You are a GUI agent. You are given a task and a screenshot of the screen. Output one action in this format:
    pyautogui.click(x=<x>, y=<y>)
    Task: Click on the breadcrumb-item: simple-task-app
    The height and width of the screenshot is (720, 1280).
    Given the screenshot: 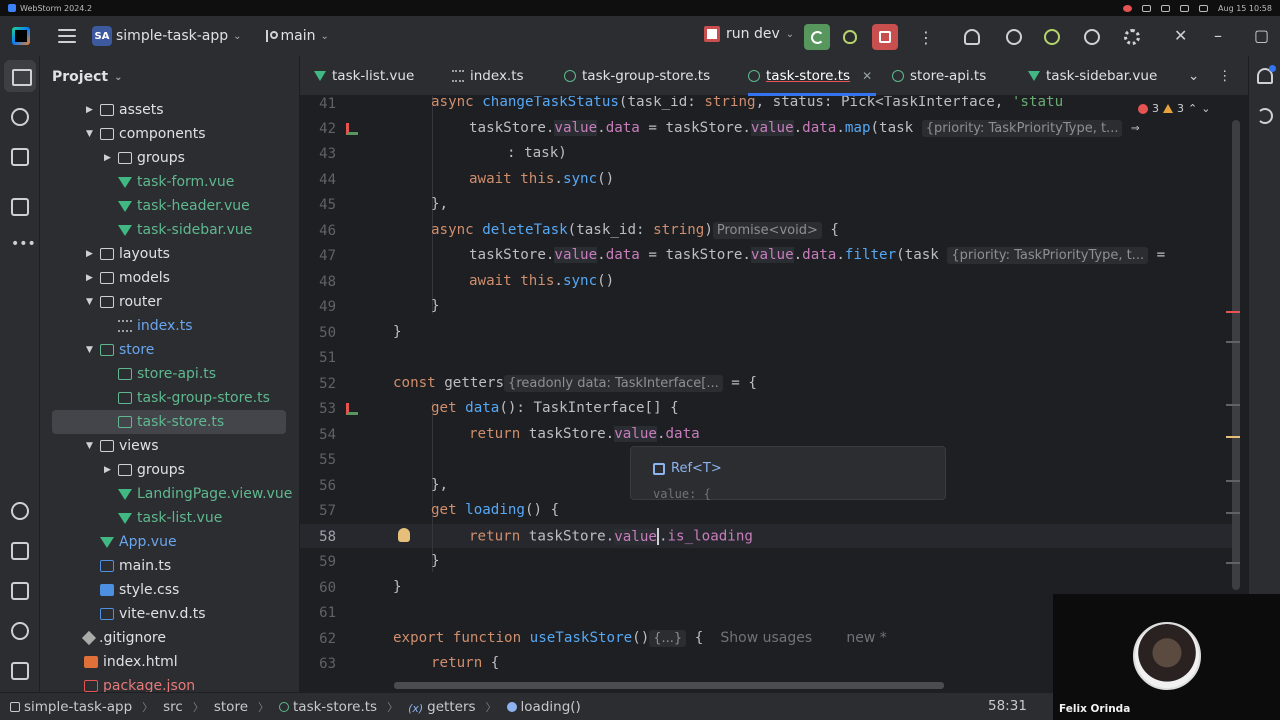 What is the action you would take?
    pyautogui.click(x=78, y=707)
    